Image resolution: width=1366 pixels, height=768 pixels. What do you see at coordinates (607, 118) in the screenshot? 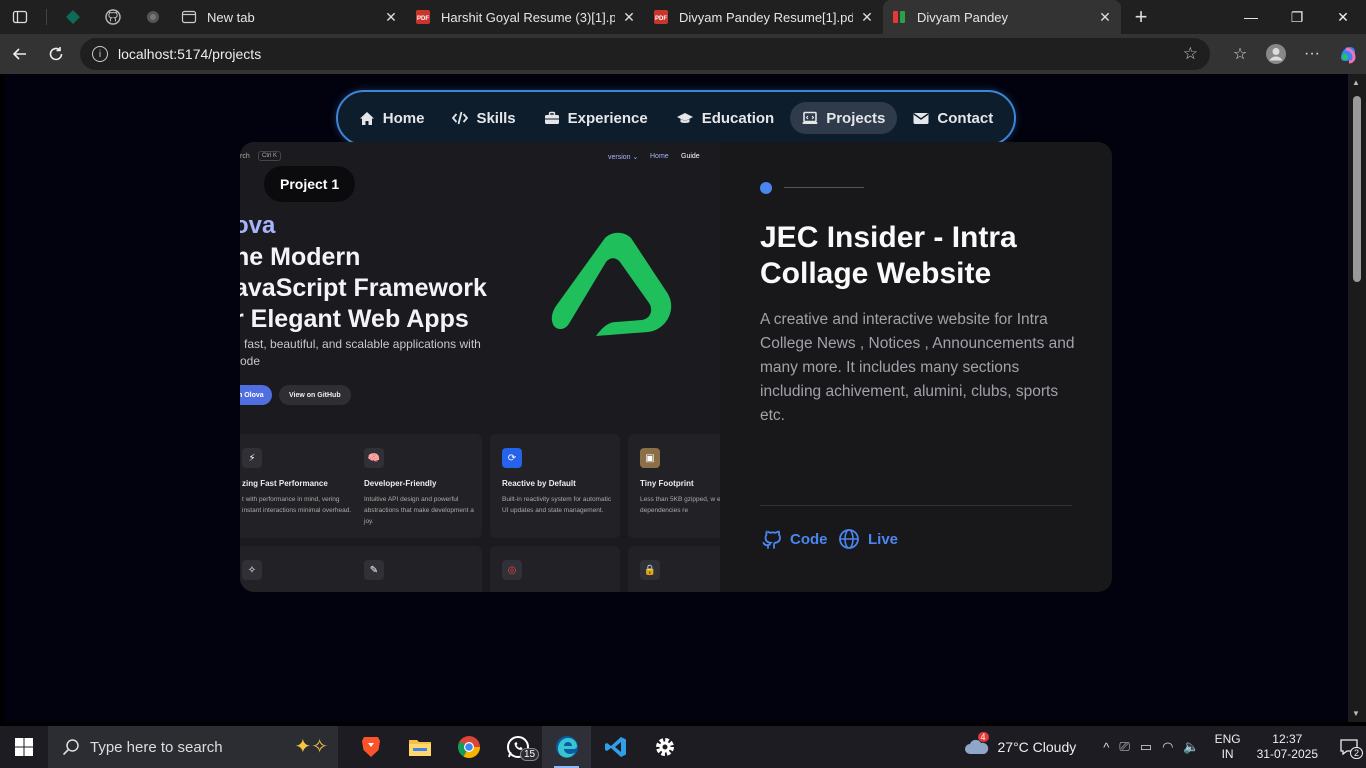
I see `nav-label: Experience` at bounding box center [607, 118].